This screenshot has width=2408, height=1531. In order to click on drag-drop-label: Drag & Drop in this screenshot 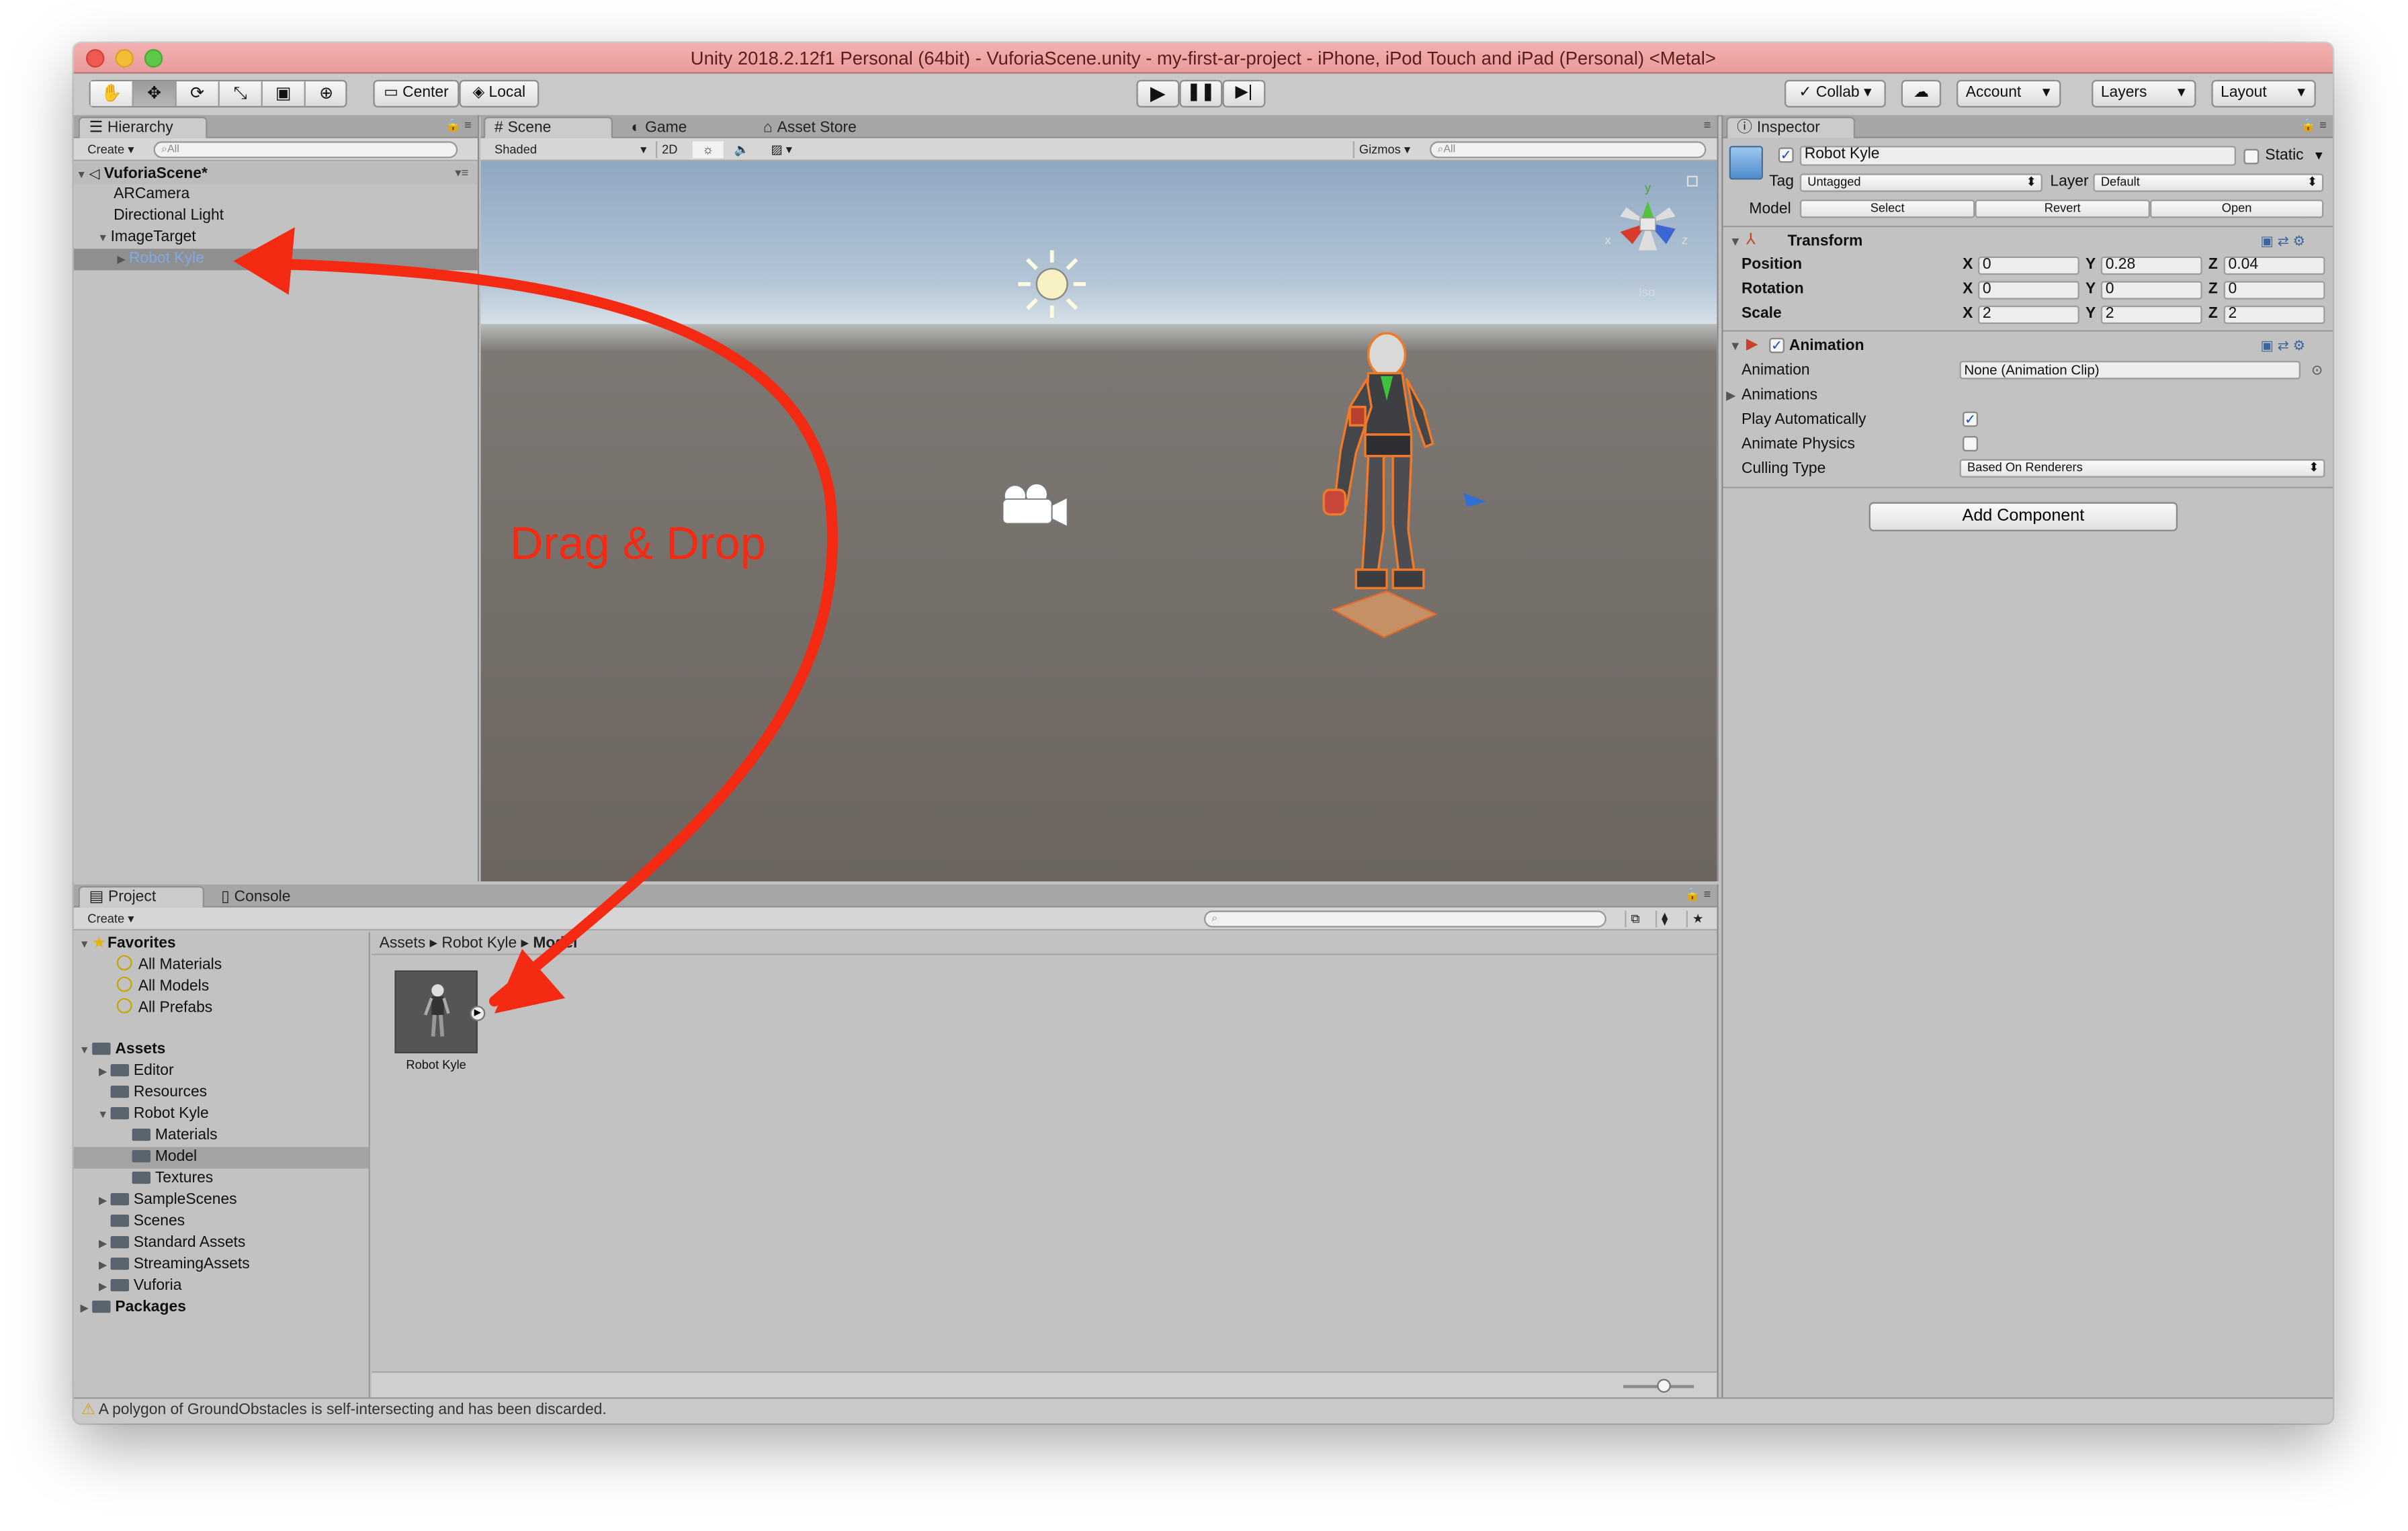, I will do `click(638, 543)`.